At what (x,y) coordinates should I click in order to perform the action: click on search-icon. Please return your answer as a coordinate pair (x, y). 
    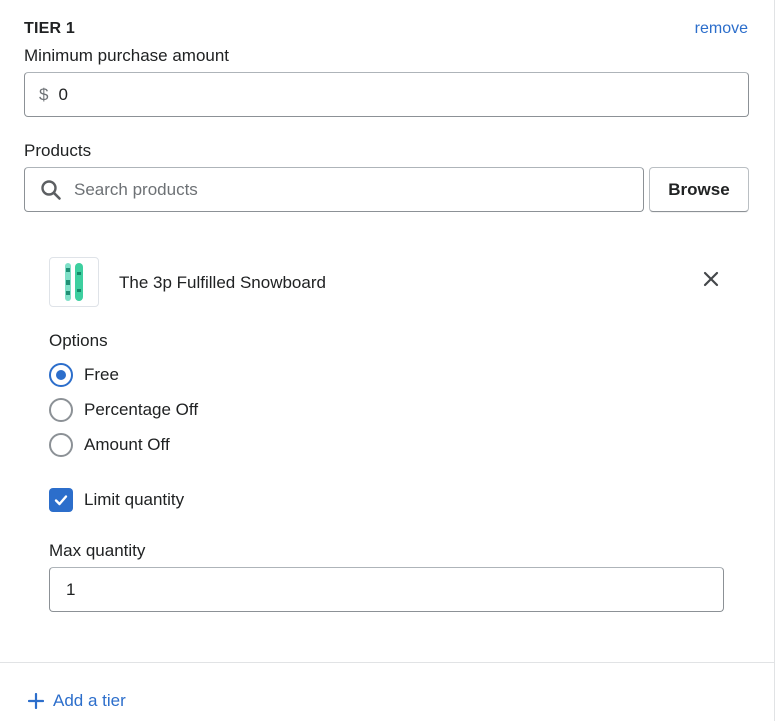
    Looking at the image, I should click on (51, 190).